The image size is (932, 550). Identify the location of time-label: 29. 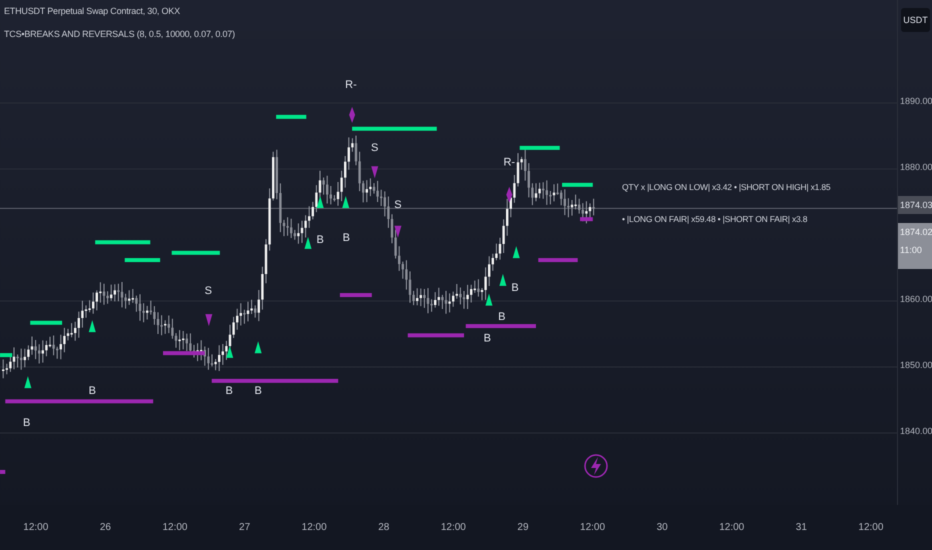
(523, 527).